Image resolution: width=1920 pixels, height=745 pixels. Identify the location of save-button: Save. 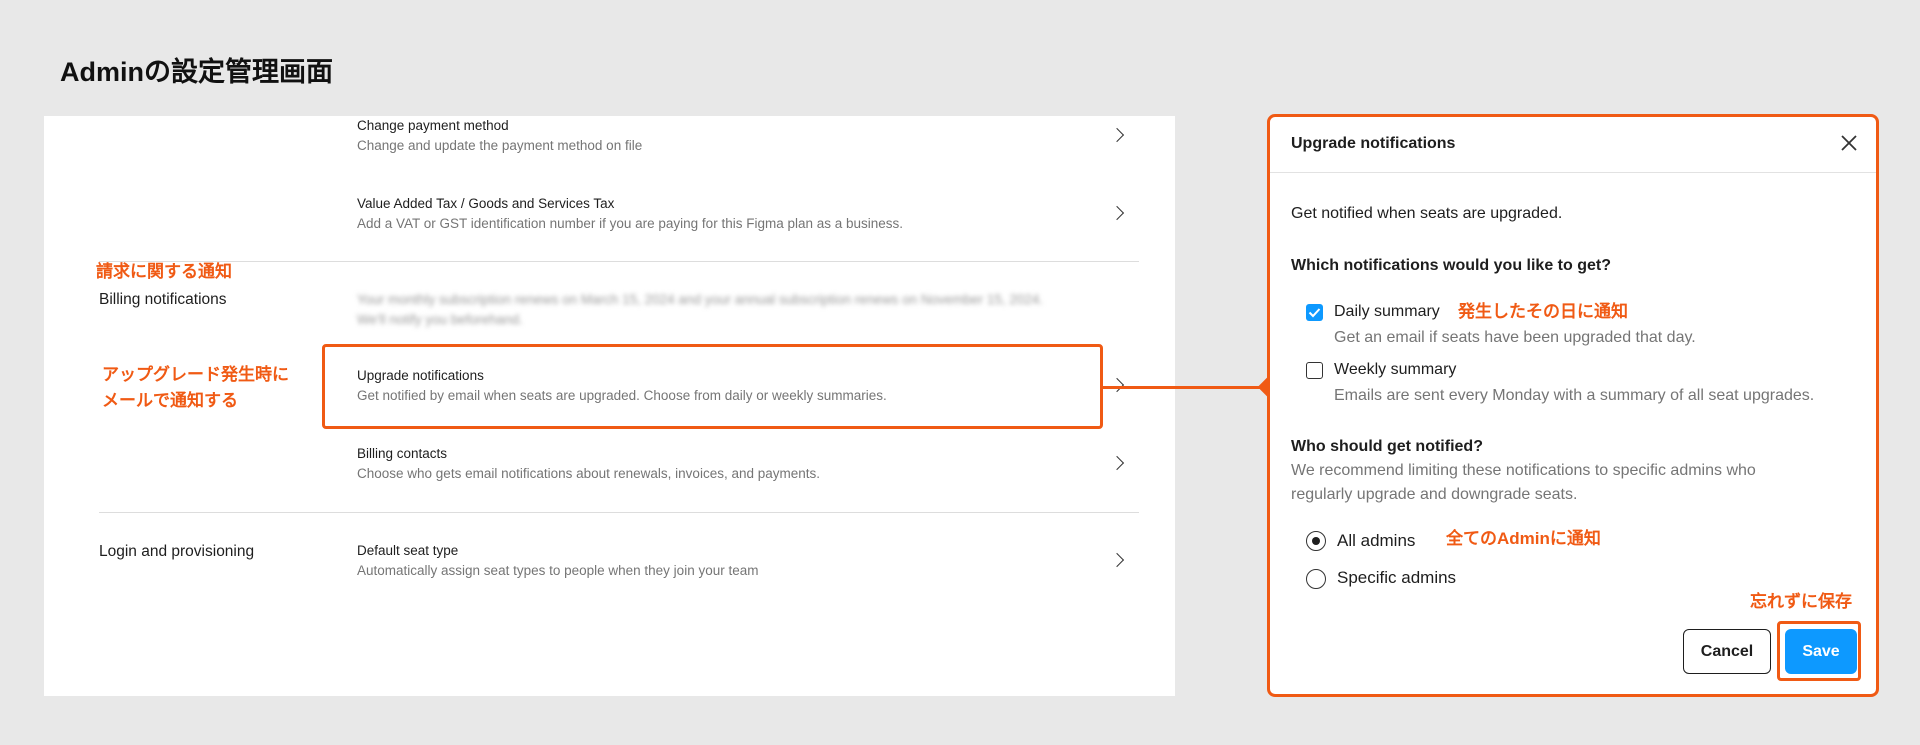
(1821, 651).